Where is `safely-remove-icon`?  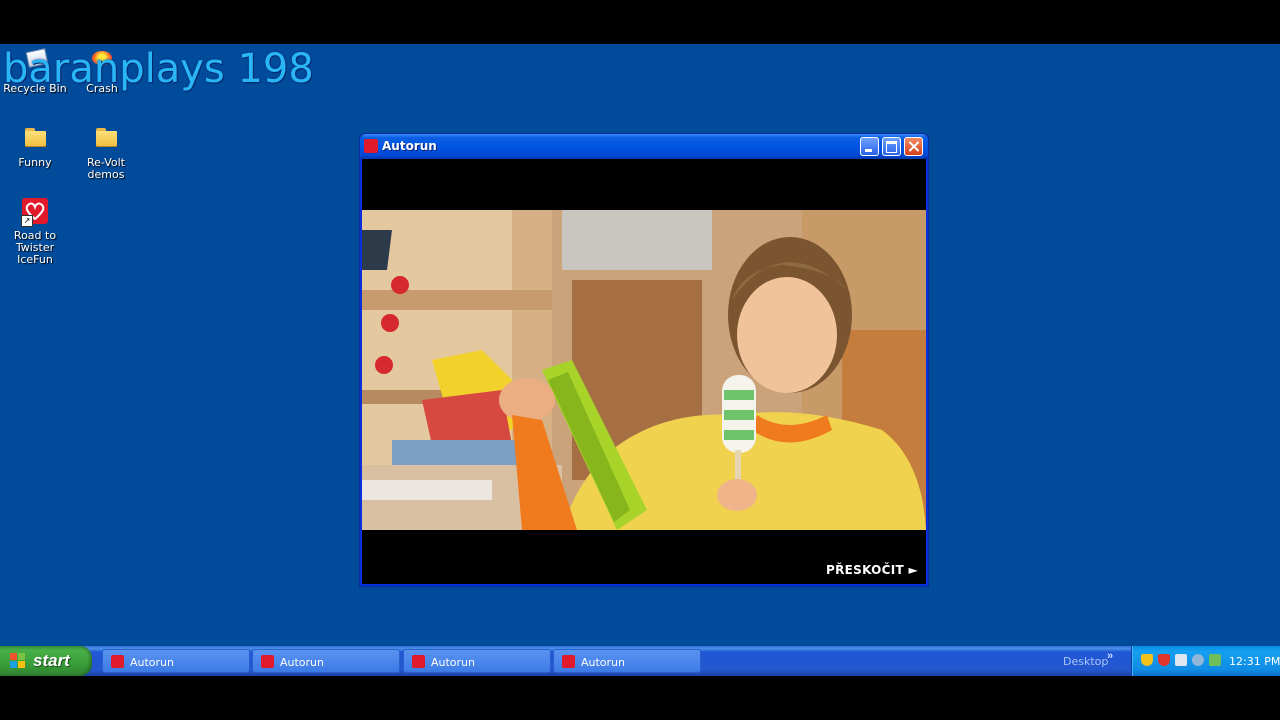 safely-remove-icon is located at coordinates (1215, 660).